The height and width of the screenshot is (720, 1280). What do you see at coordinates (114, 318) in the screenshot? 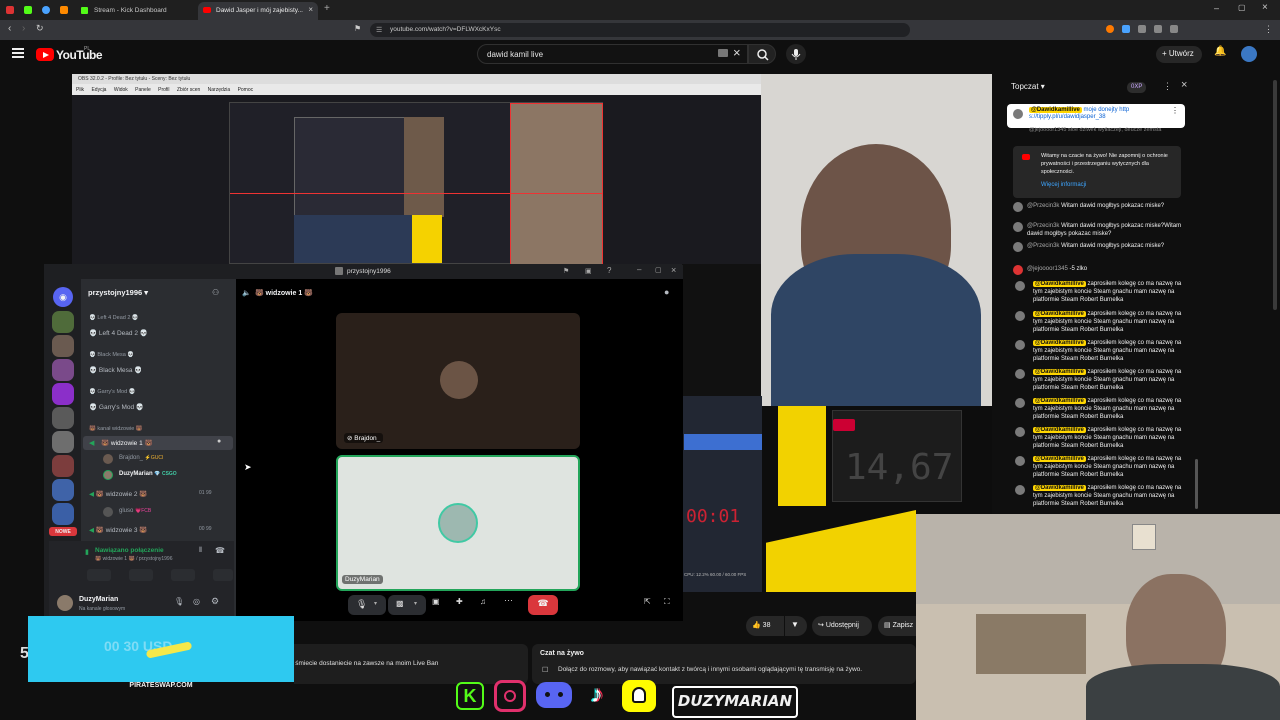
I see `channel-category: 💀 Left 4 Dead 2 💀` at bounding box center [114, 318].